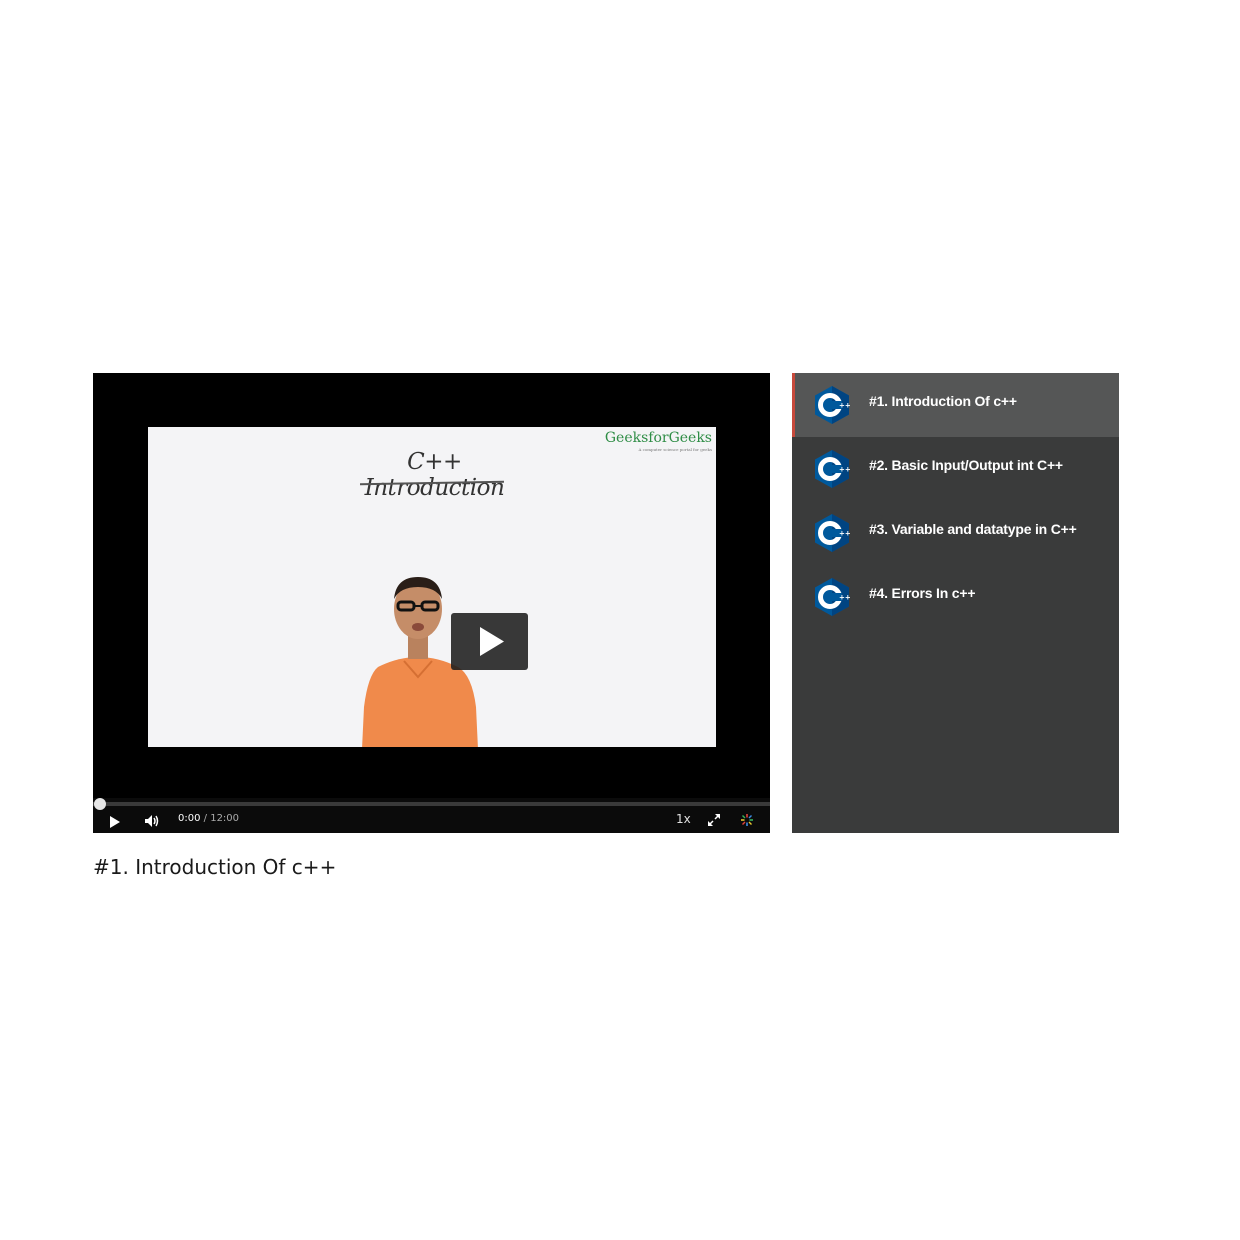 This screenshot has height=1240, width=1240. What do you see at coordinates (675, 449) in the screenshot?
I see `logo-tagline: A computer science portal for geeks` at bounding box center [675, 449].